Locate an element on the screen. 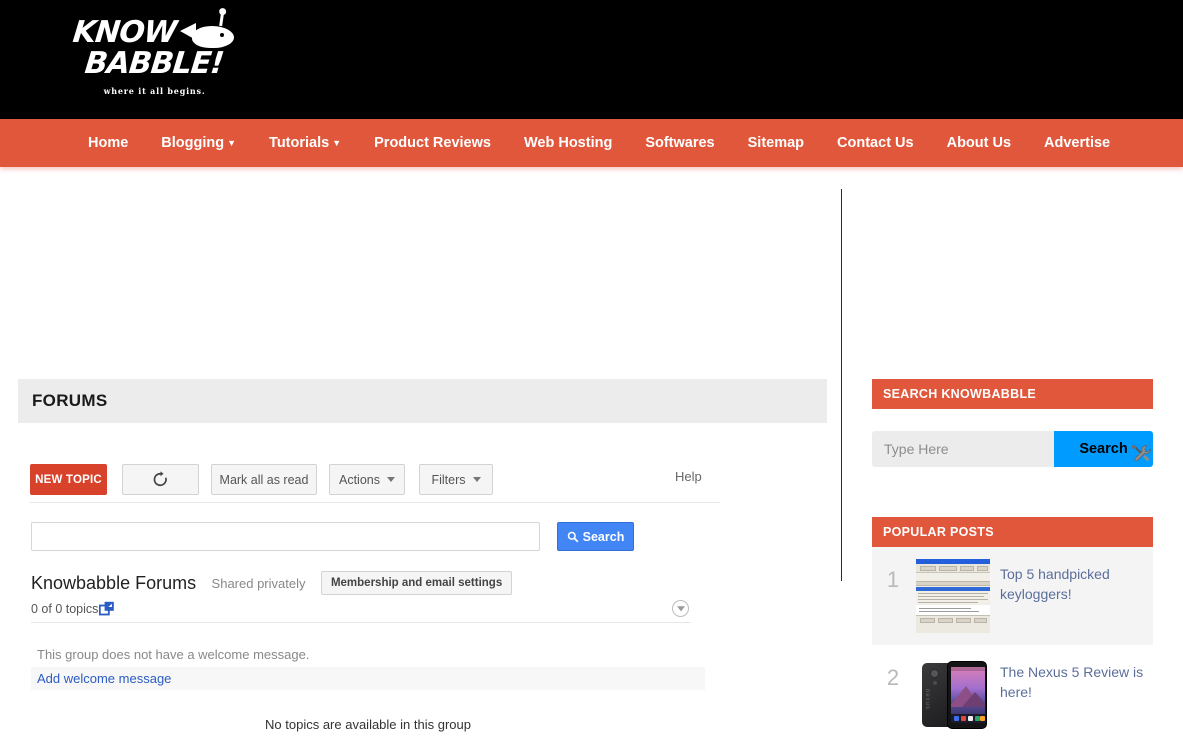  nav-label: Sitemap is located at coordinates (776, 143).